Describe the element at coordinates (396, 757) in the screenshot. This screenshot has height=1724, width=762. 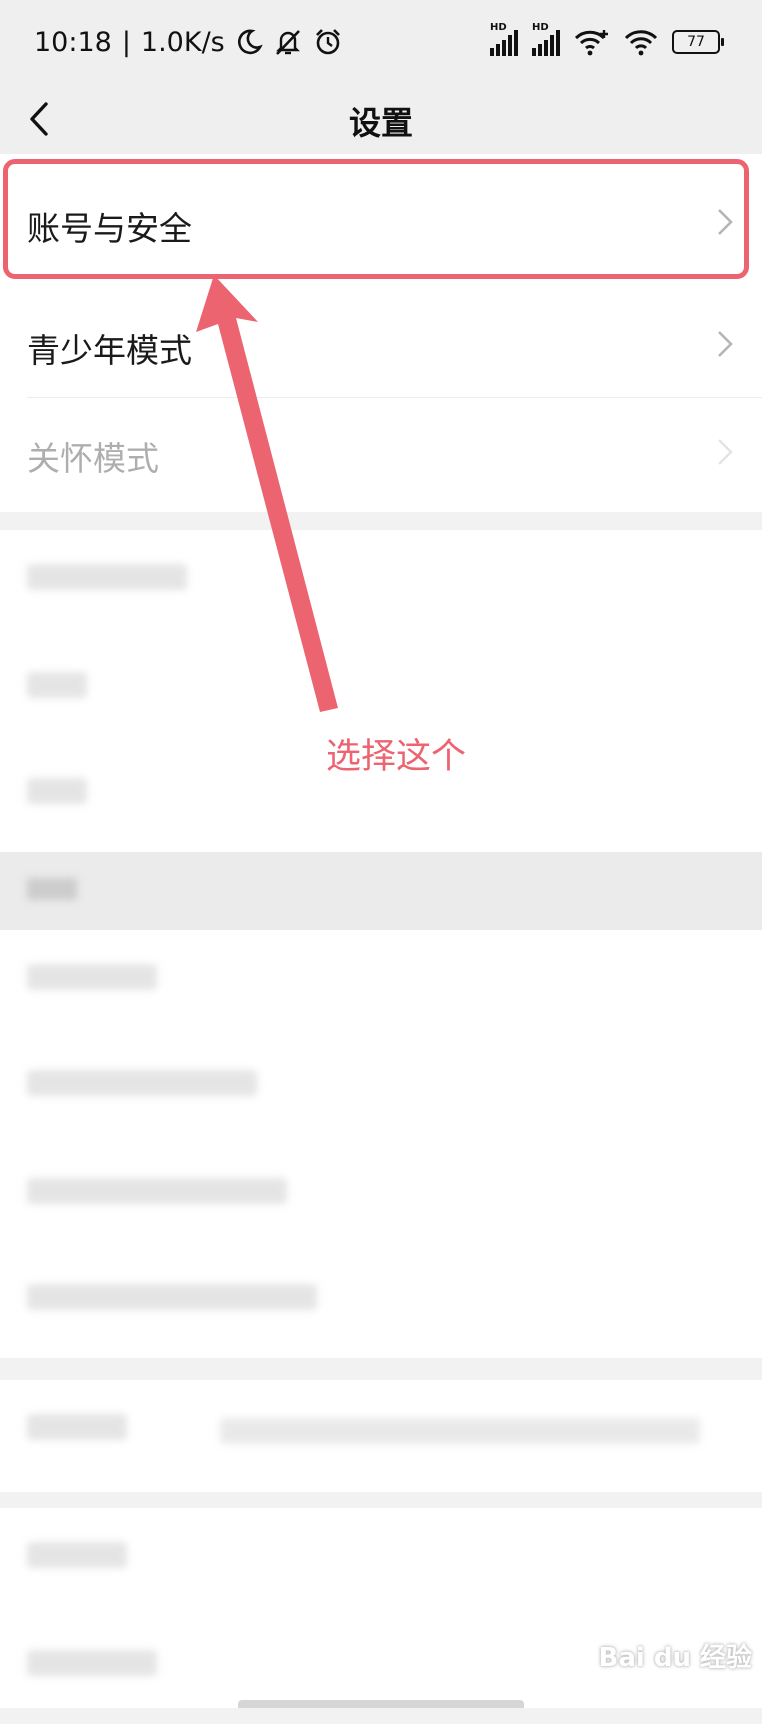
I see `annotation-callout: 选择这个` at that location.